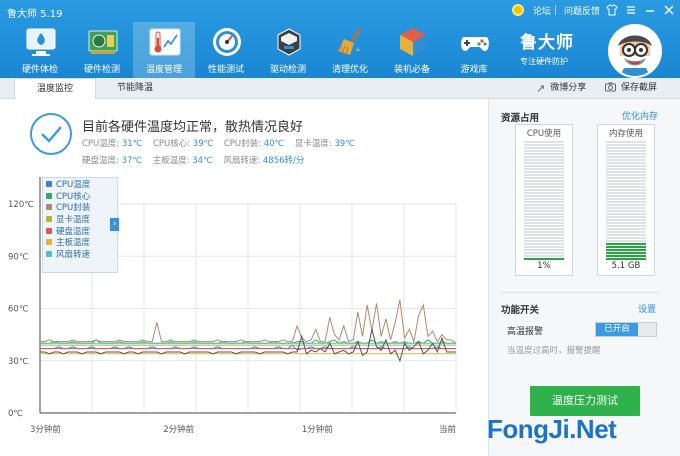  I want to click on memory-meter, so click(626, 200).